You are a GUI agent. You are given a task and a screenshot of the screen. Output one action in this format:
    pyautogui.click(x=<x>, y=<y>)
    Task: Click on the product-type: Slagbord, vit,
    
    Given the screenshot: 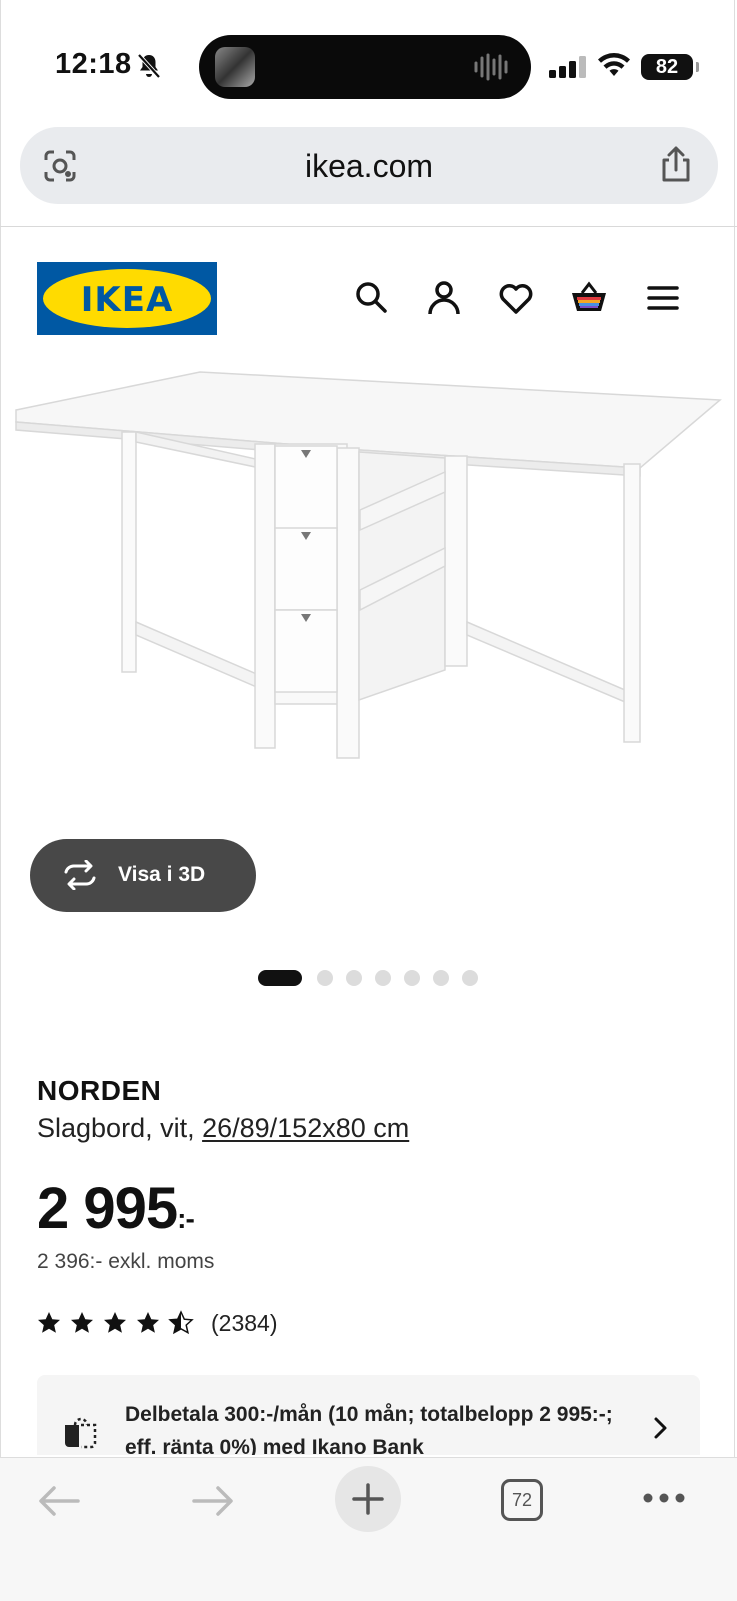 What is the action you would take?
    pyautogui.click(x=120, y=1128)
    